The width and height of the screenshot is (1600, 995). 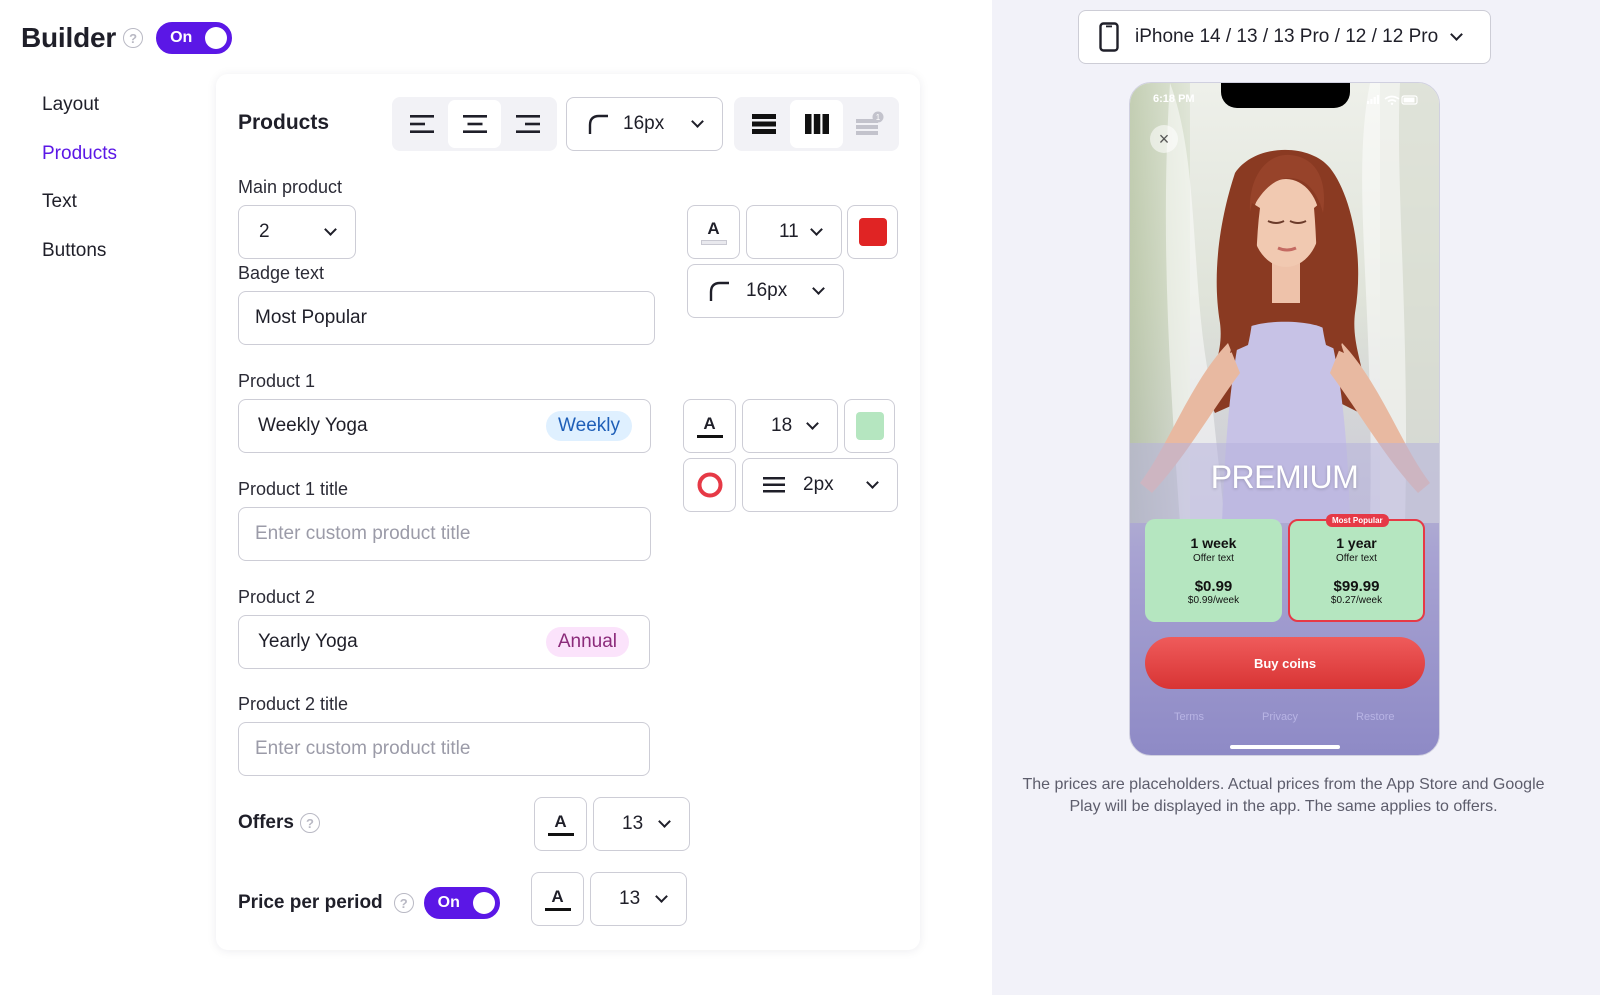 What do you see at coordinates (1356, 570) in the screenshot?
I see `product-card-2: 1 year Offer text $99.99 $0.27/week` at bounding box center [1356, 570].